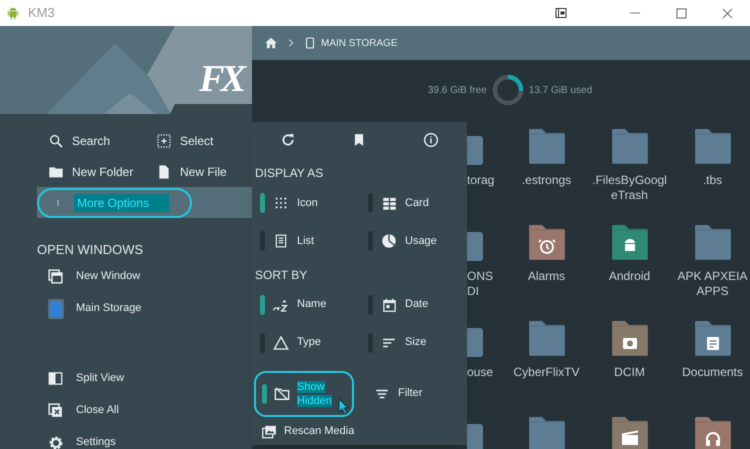 Image resolution: width=750 pixels, height=449 pixels. I want to click on home-icon, so click(271, 43).